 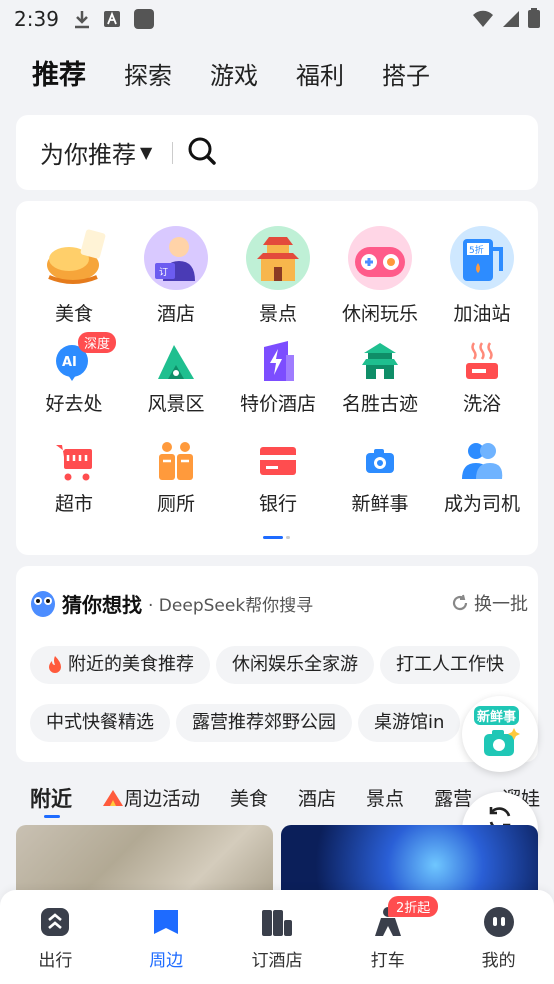 I want to click on grid-item-gas-station: 5折 加油站, so click(x=482, y=274).